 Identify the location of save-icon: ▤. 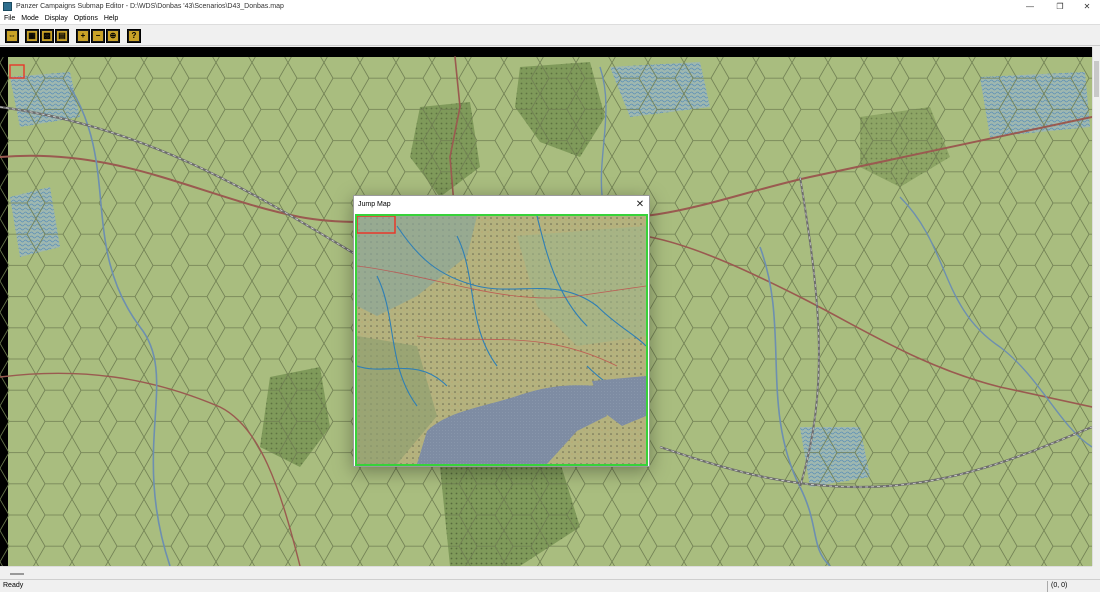
(62, 36).